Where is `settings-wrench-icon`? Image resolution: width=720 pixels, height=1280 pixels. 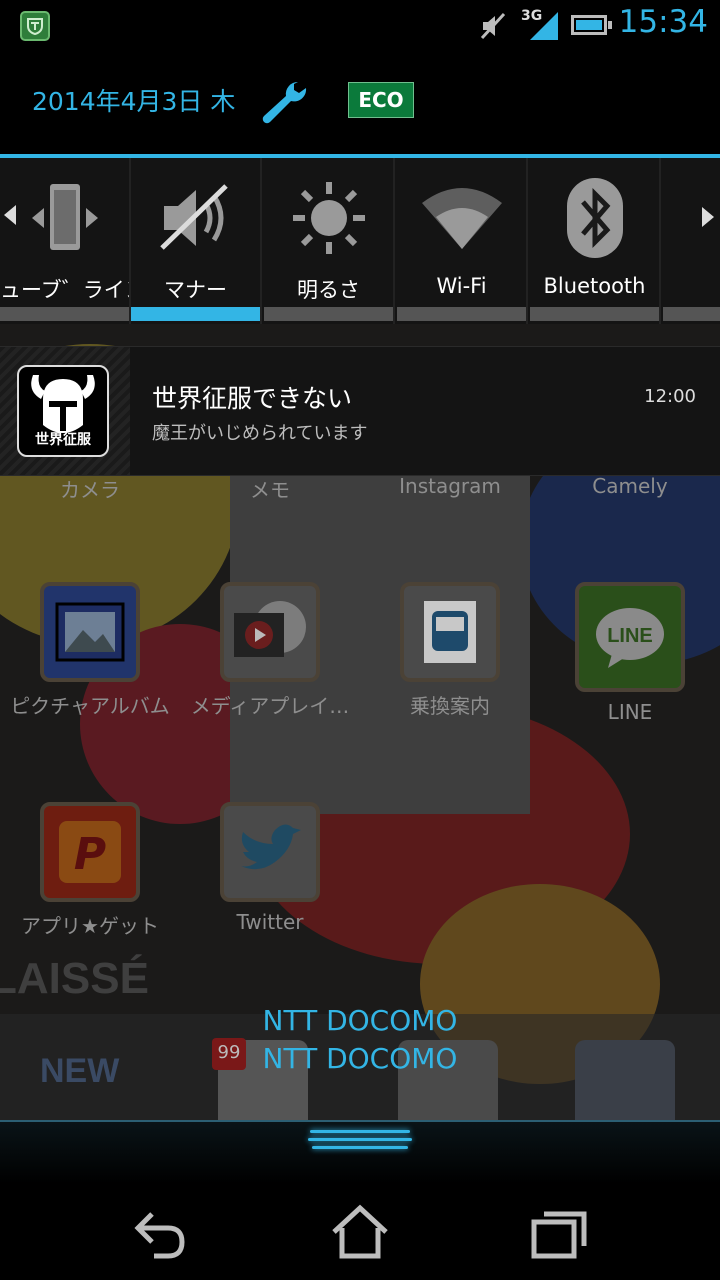 settings-wrench-icon is located at coordinates (285, 101).